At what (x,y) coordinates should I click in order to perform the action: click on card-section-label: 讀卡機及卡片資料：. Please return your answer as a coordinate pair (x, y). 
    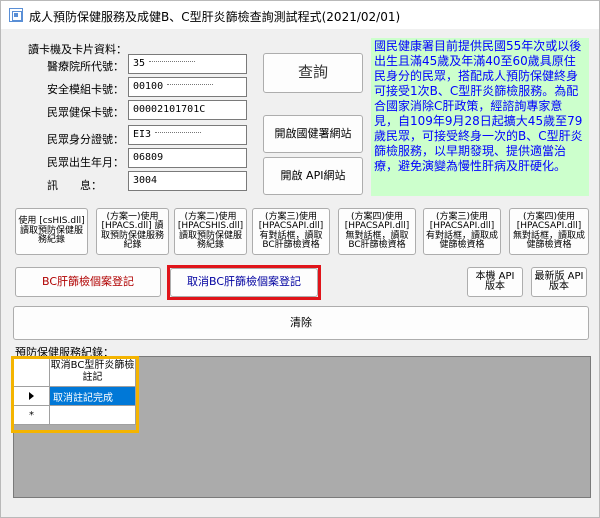
    Looking at the image, I should click on (77, 49).